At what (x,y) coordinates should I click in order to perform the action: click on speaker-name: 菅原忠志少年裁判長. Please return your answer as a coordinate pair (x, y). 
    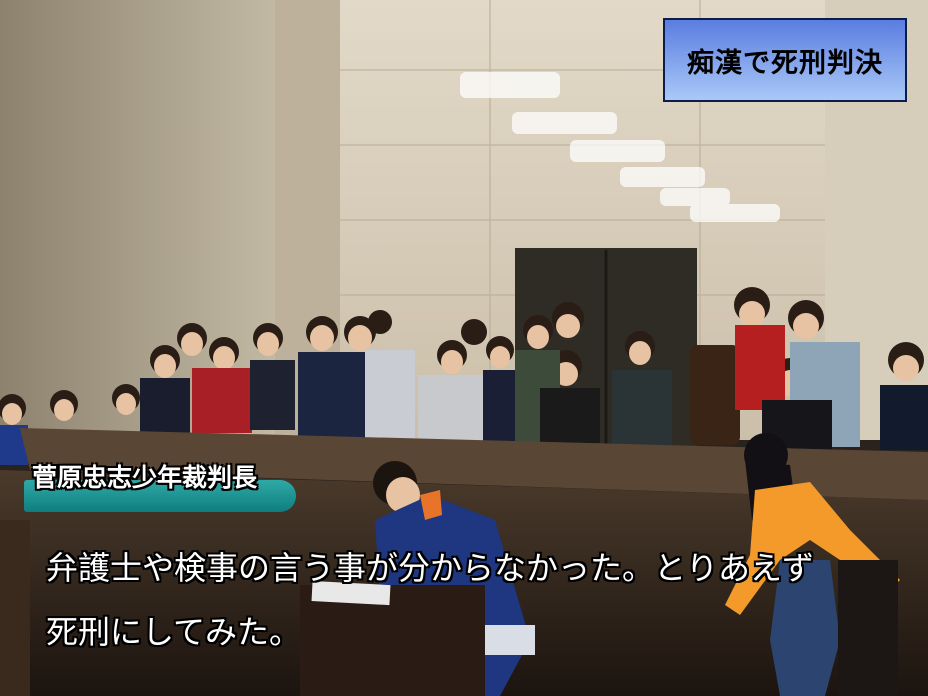
    Looking at the image, I should click on (145, 477).